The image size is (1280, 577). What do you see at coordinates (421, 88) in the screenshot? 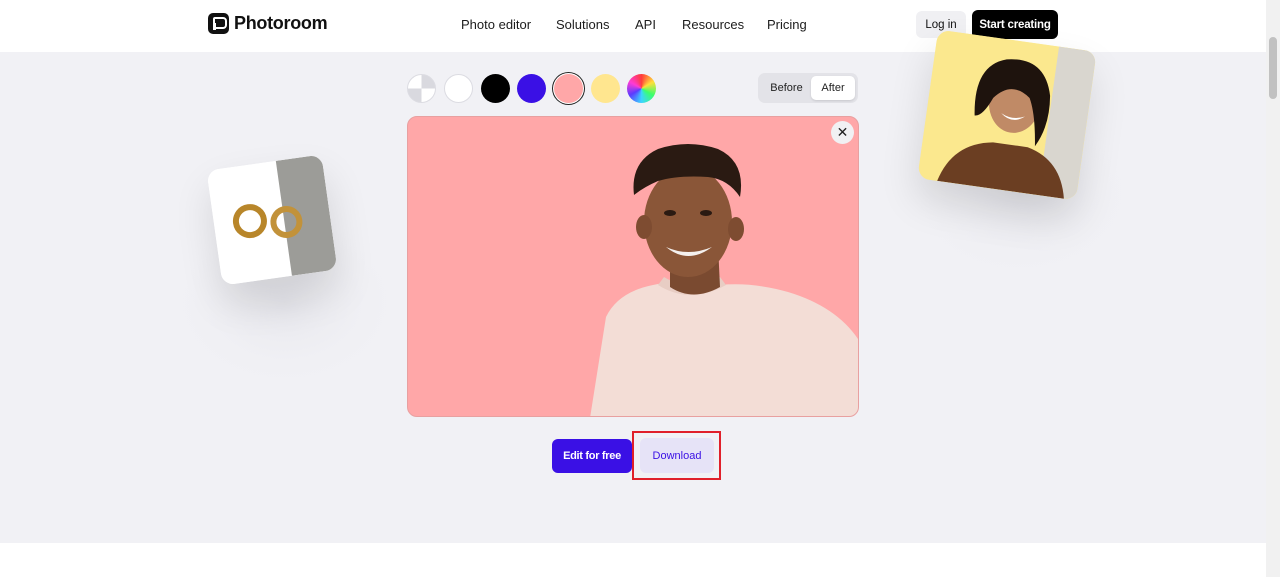
I see `swatch-transparent` at bounding box center [421, 88].